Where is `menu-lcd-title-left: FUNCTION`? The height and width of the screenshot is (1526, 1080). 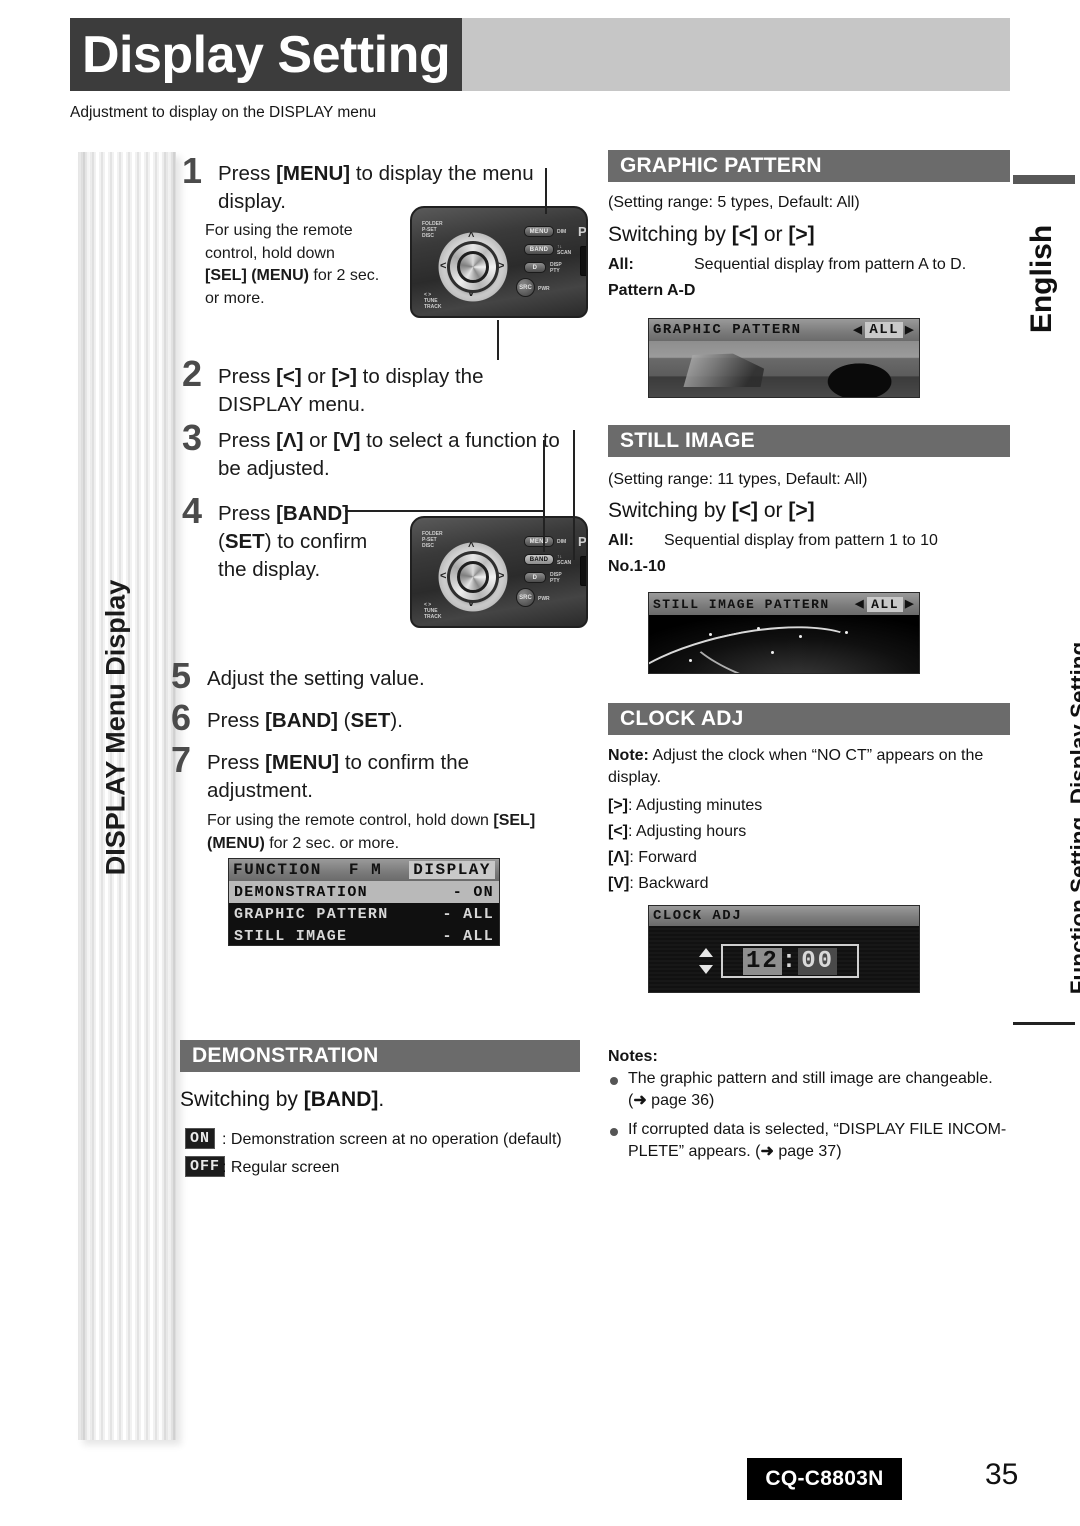
menu-lcd-title-left: FUNCTION is located at coordinates (277, 870).